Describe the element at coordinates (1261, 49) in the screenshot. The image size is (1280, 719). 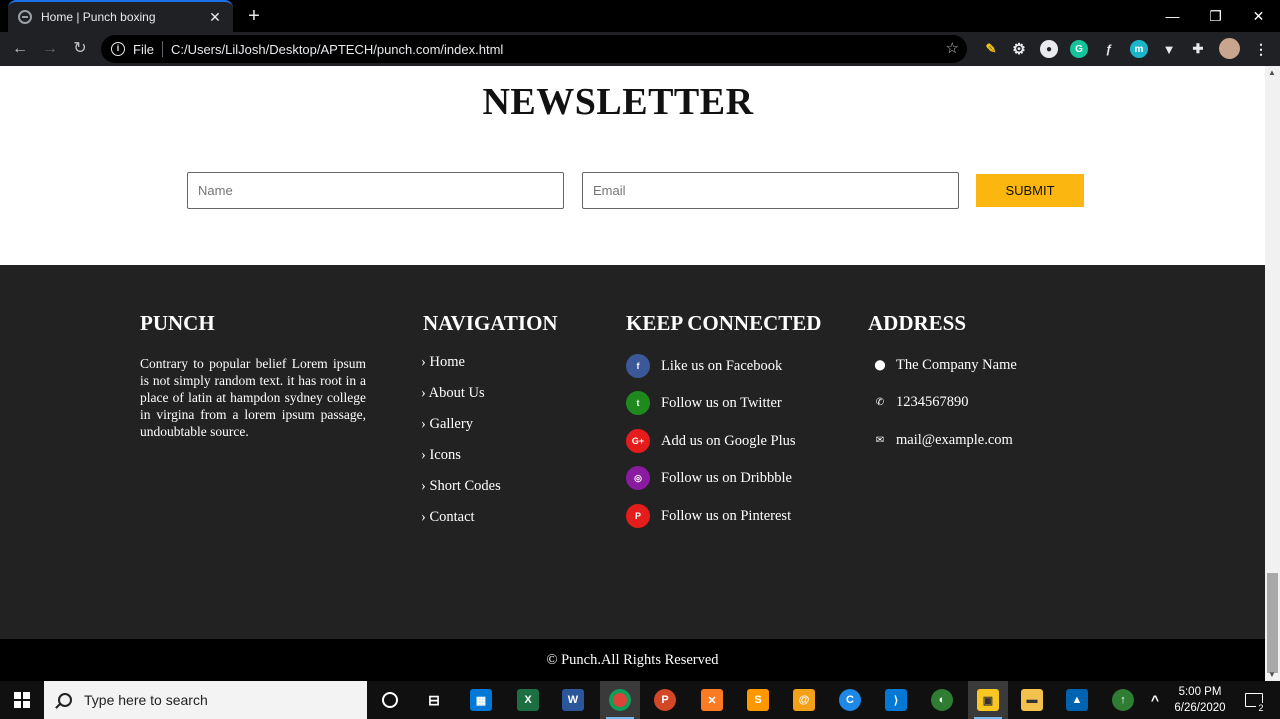
I see `menu-dots-icon: ⋮` at that location.